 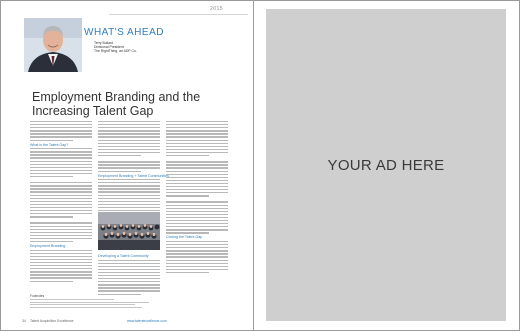 What do you see at coordinates (184, 237) in the screenshot?
I see `heading-closing-gap: Closing the Talent Gap` at bounding box center [184, 237].